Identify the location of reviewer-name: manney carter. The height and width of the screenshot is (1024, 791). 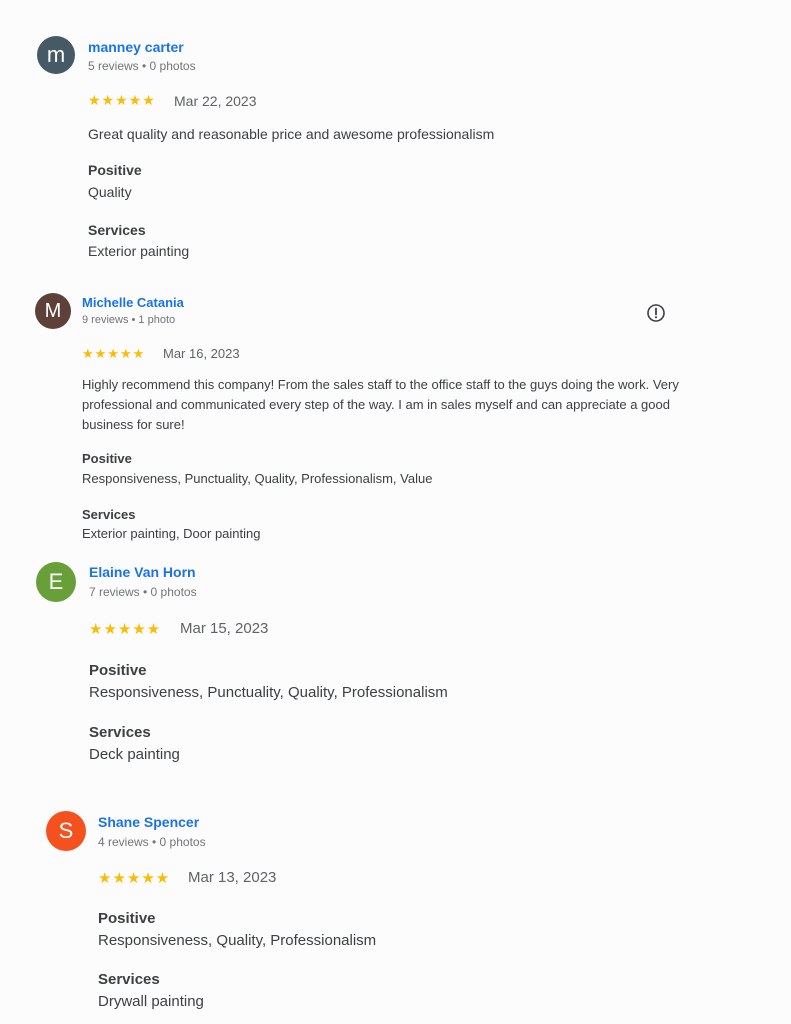
(136, 47).